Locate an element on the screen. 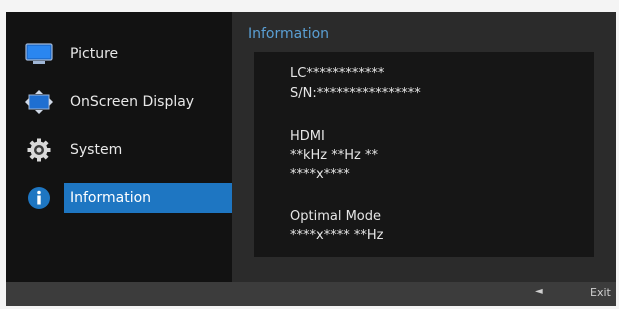 This screenshot has height=309, width=619. bottom-guide-bar: ◄ Exit is located at coordinates (311, 294).